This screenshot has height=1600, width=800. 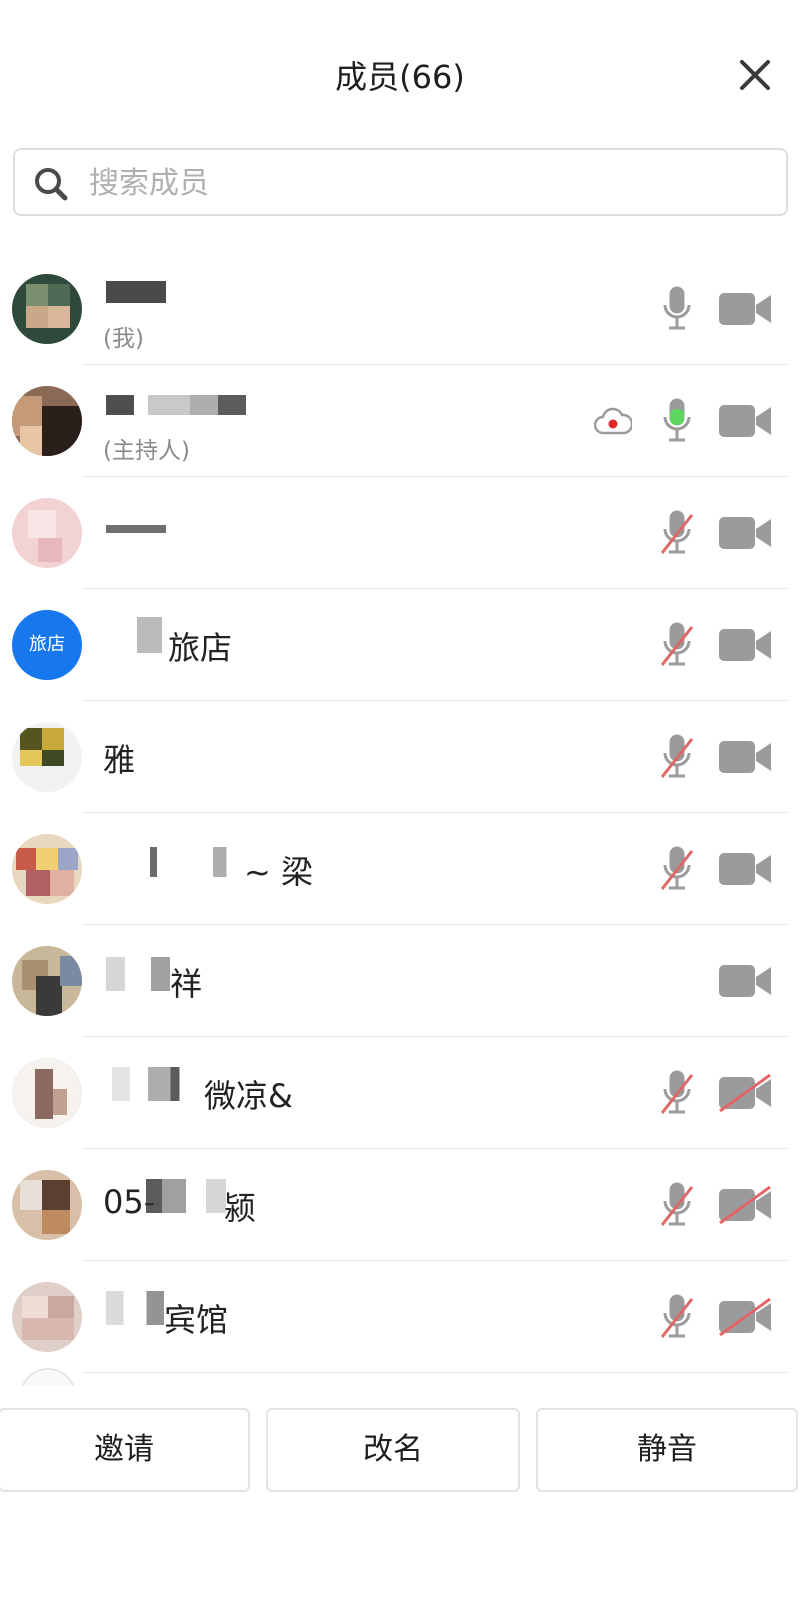 What do you see at coordinates (278, 872) in the screenshot?
I see `member-name: ~ 梁` at bounding box center [278, 872].